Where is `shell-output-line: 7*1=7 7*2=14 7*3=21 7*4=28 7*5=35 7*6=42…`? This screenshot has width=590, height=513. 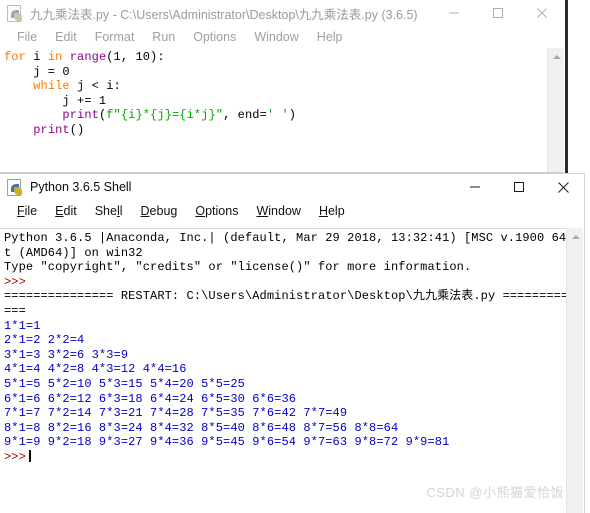 shell-output-line: 7*1=7 7*2=14 7*3=21 7*4=28 7*5=35 7*6=42… is located at coordinates (176, 413).